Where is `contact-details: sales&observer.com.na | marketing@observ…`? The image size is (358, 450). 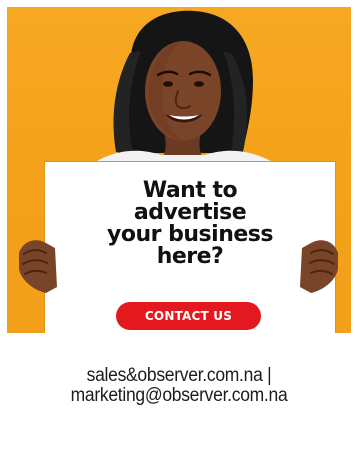 contact-details: sales&observer.com.na | marketing@observ… is located at coordinates (178, 386).